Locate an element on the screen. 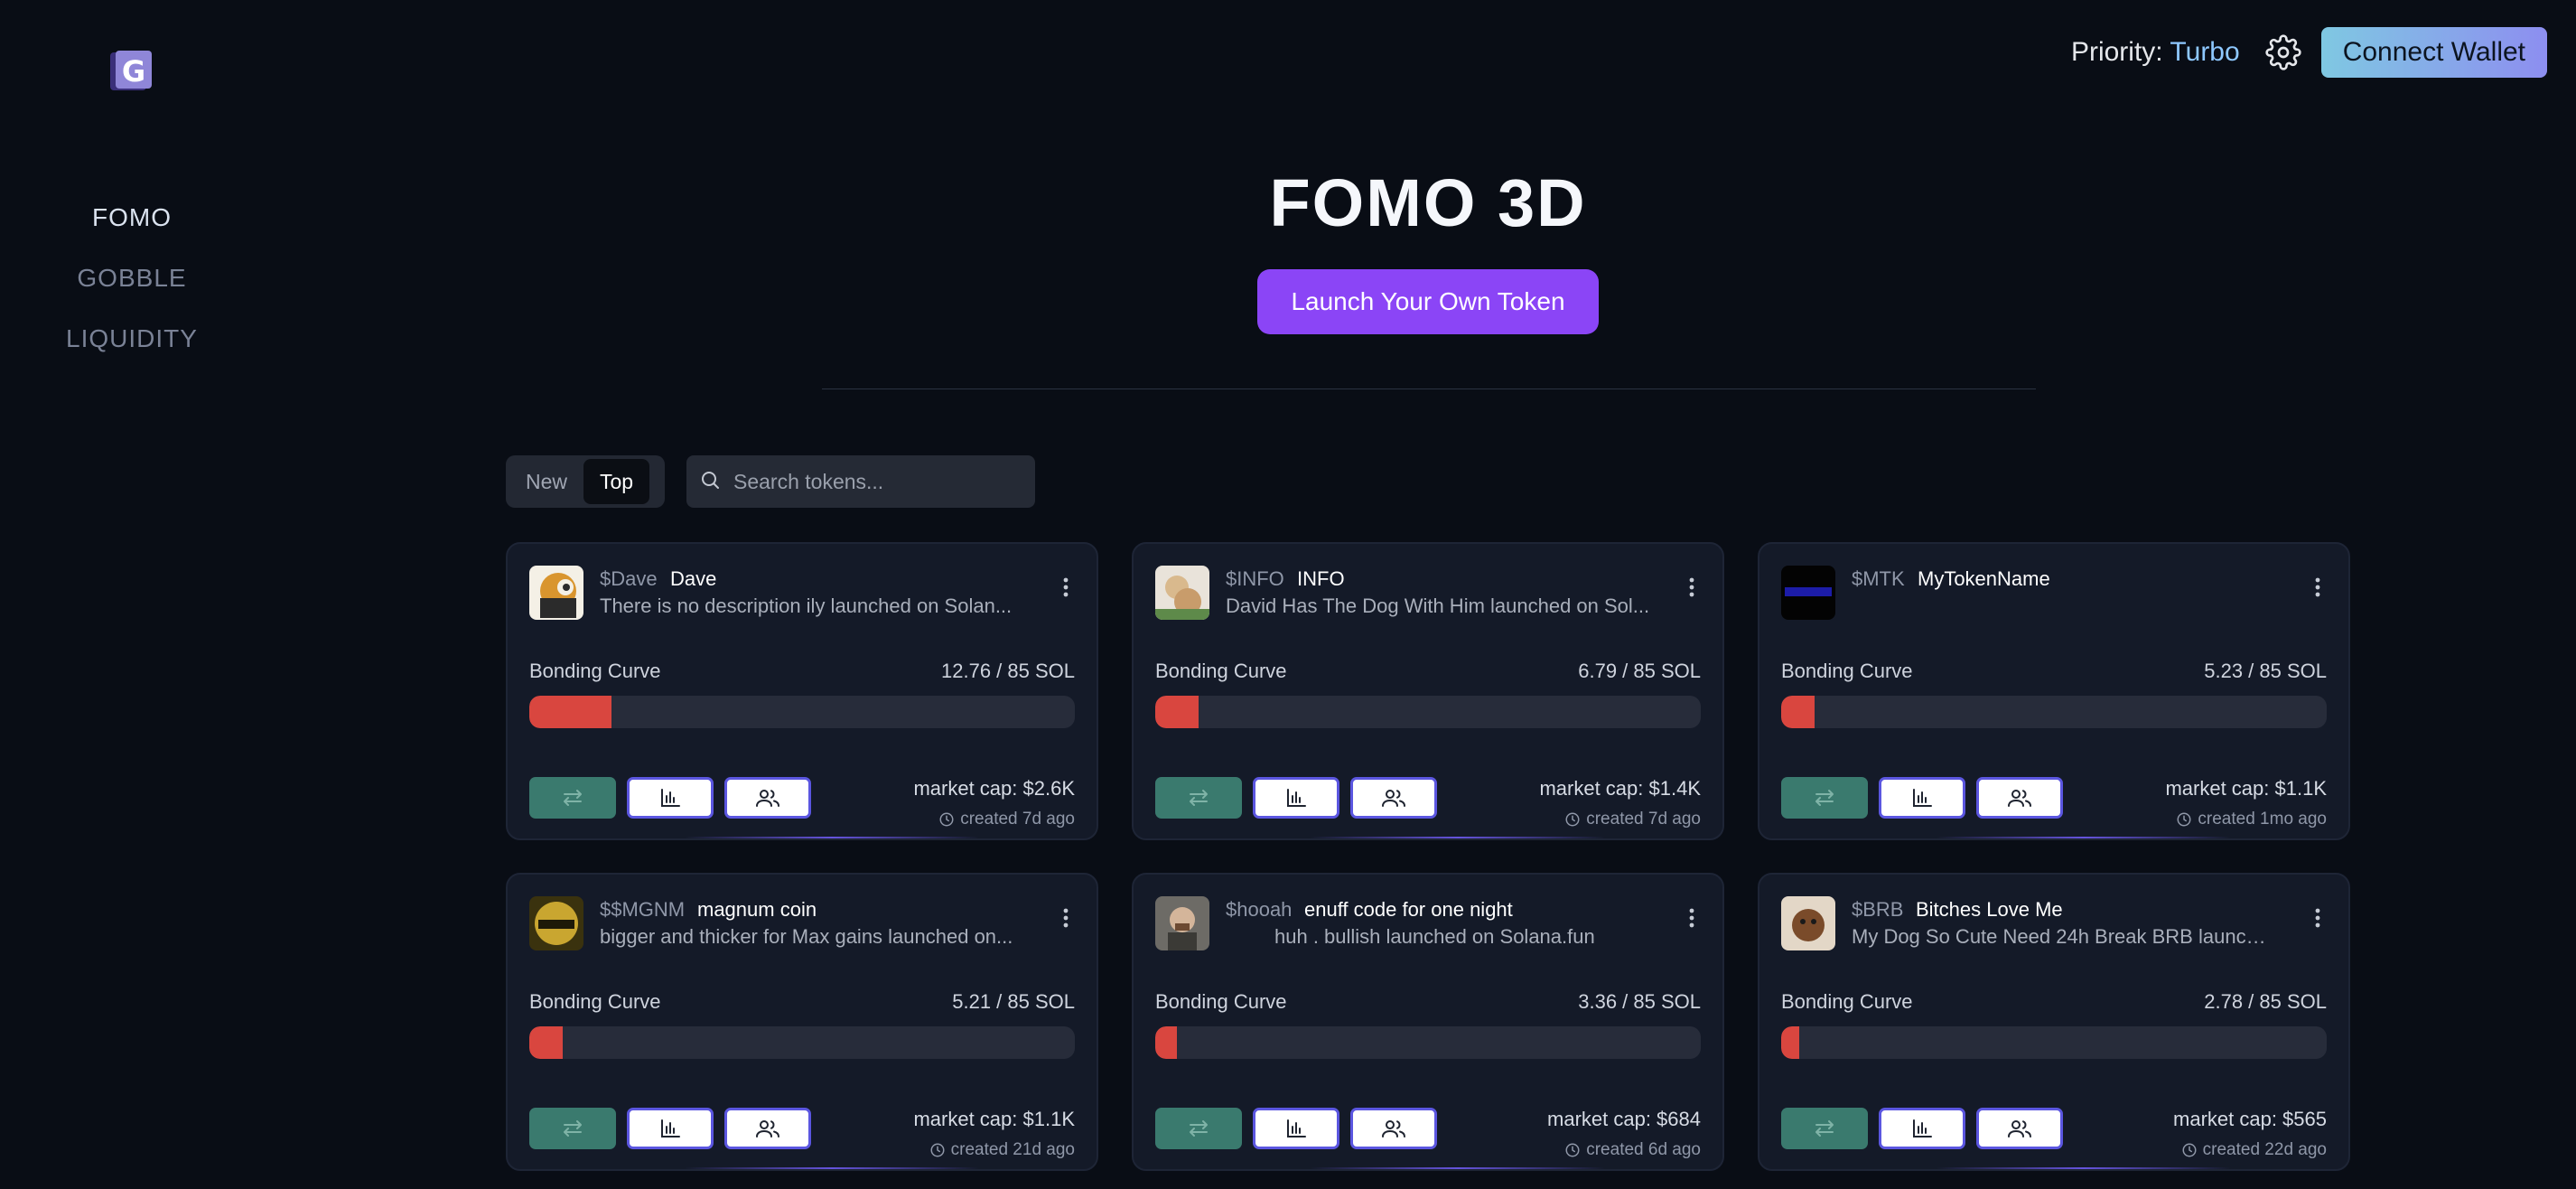  token-name: MyTokenName is located at coordinates (1984, 578).